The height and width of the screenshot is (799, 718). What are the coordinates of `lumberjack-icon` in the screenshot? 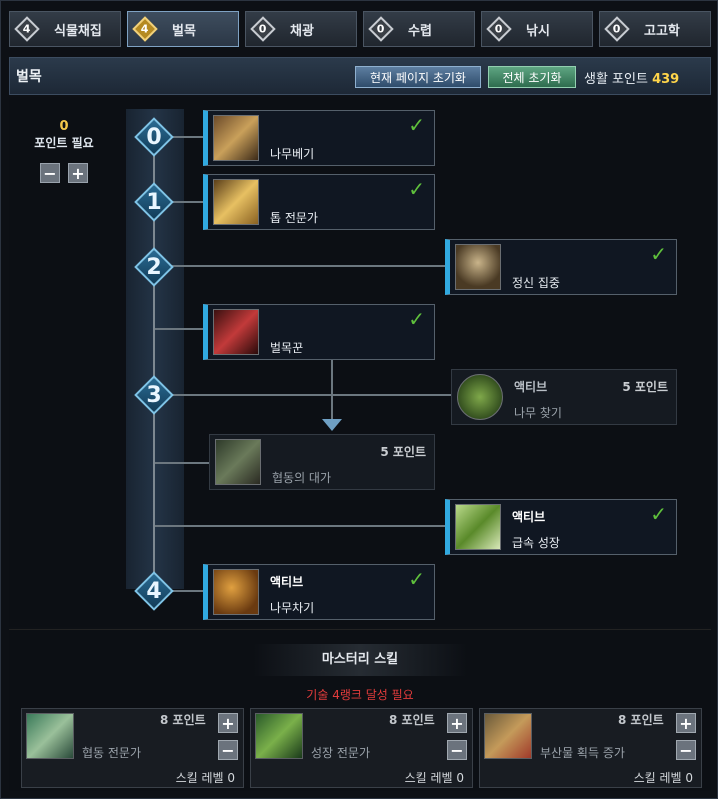 It's located at (236, 332).